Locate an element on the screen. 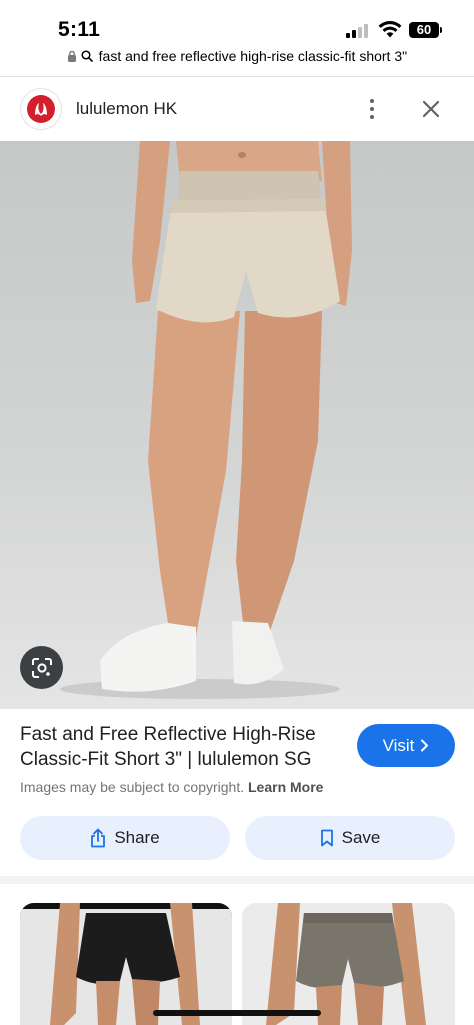 This screenshot has width=474, height=1025. status-time: 5:11 is located at coordinates (79, 29).